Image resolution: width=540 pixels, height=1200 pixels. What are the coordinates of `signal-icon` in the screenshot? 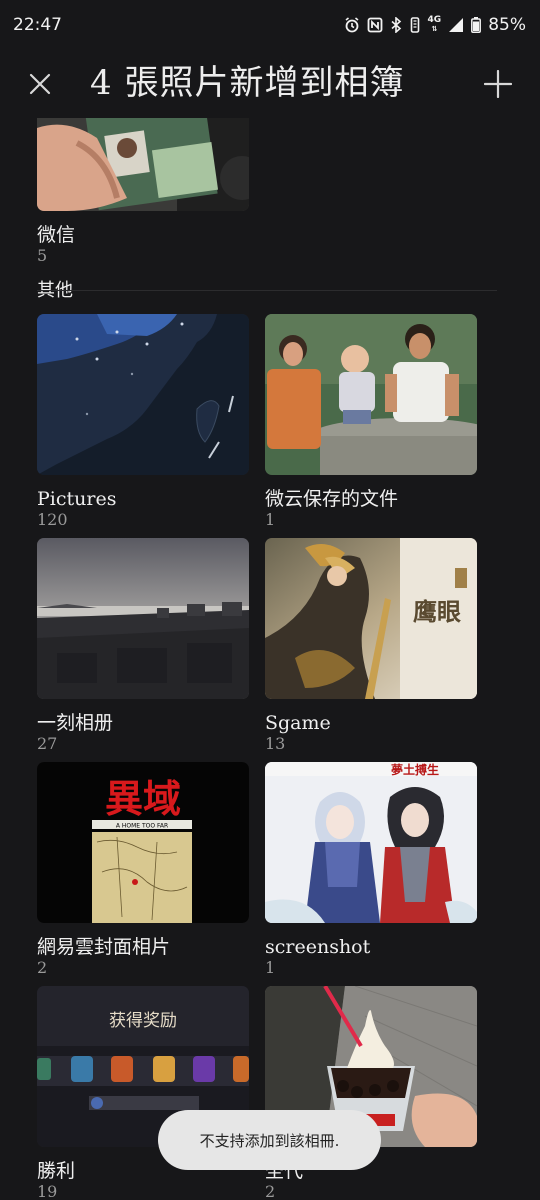 It's located at (456, 25).